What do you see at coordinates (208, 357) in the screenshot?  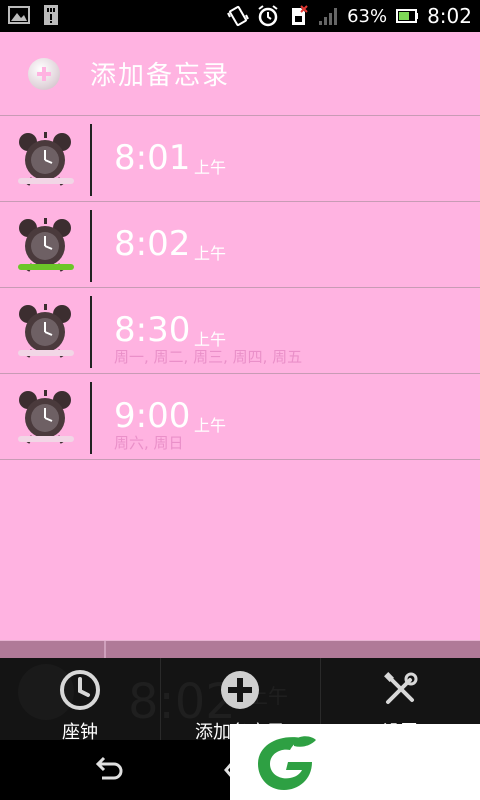 I see `alarm-repeat-days: 周一, 周二, 周三, 周四, 周五` at bounding box center [208, 357].